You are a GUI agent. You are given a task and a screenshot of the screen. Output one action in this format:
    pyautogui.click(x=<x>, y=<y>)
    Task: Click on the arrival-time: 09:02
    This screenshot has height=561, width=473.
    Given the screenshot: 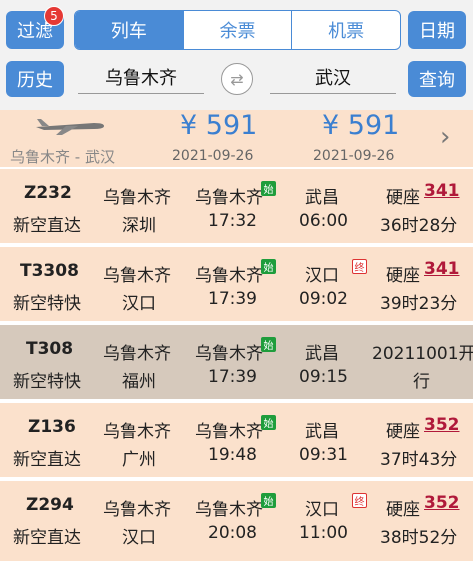 What is the action you would take?
    pyautogui.click(x=323, y=299)
    